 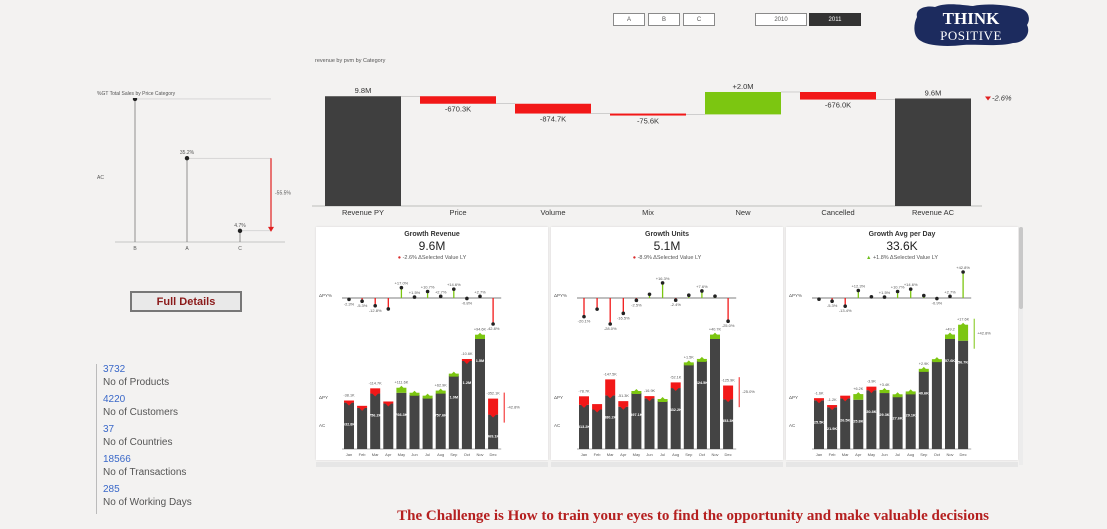 I want to click on category-option-b: B, so click(x=664, y=19).